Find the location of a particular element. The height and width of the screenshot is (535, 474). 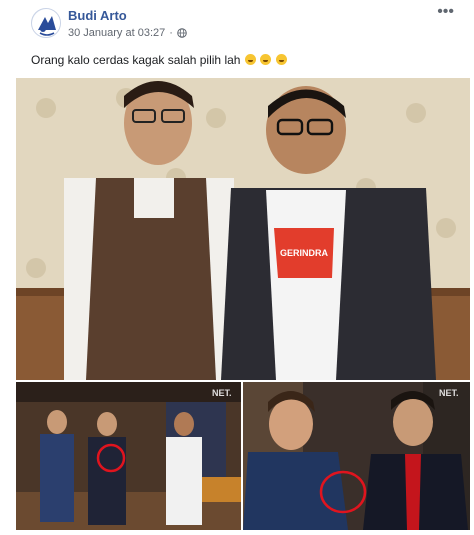

post-meta: 30 January at 03:27 · is located at coordinates (127, 33).